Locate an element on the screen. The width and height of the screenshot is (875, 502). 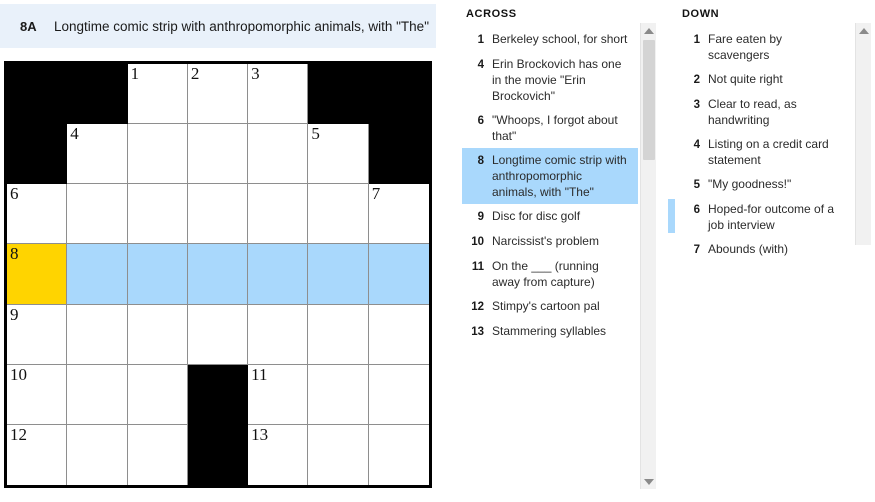
clue-item: 7 Abounds (with) is located at coordinates (764, 249).